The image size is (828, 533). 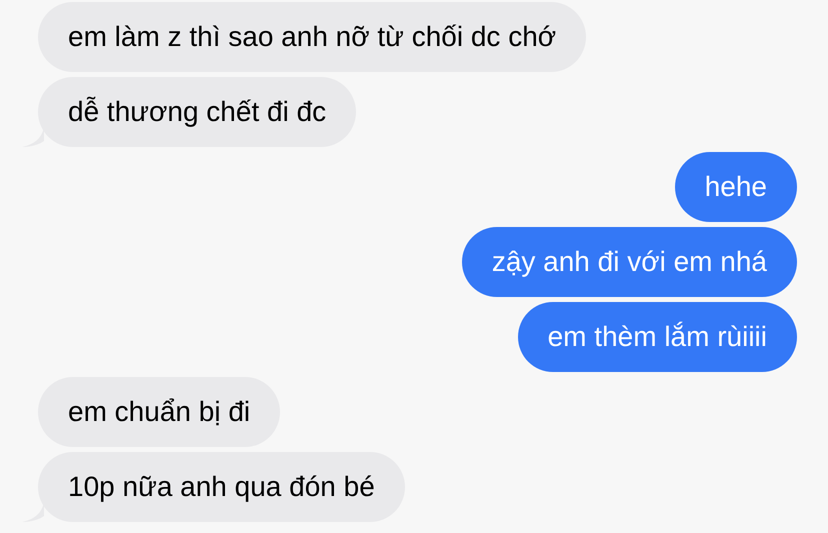 What do you see at coordinates (221, 487) in the screenshot?
I see `message-bubble: 10p nữa anh qua đón bé` at bounding box center [221, 487].